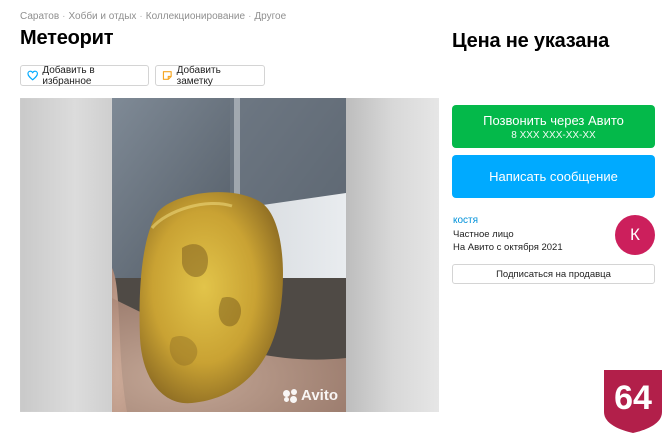  I want to click on seller-since: На Авито с октября 2021, so click(508, 247).